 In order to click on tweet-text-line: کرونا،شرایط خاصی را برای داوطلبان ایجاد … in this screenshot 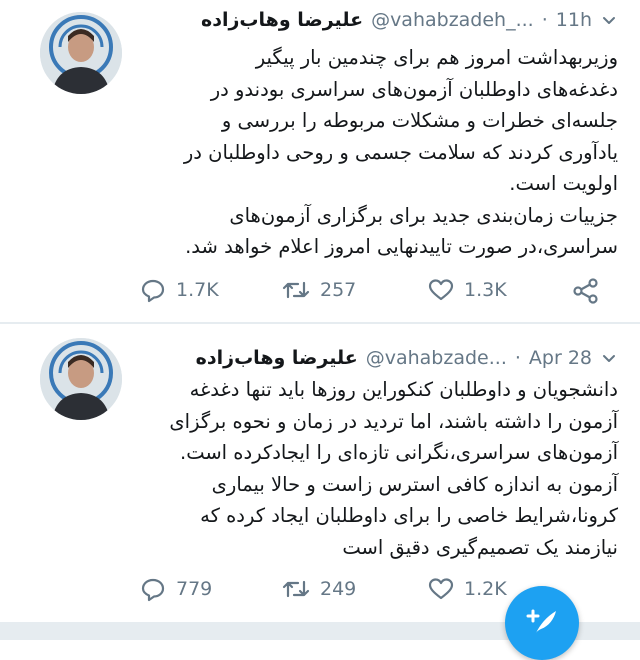, I will do `click(409, 515)`.